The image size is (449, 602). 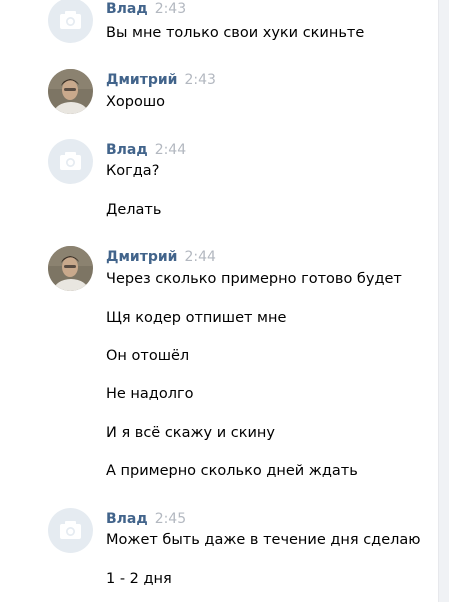 What do you see at coordinates (254, 279) in the screenshot?
I see `message-text: Через сколько примерно готово будет` at bounding box center [254, 279].